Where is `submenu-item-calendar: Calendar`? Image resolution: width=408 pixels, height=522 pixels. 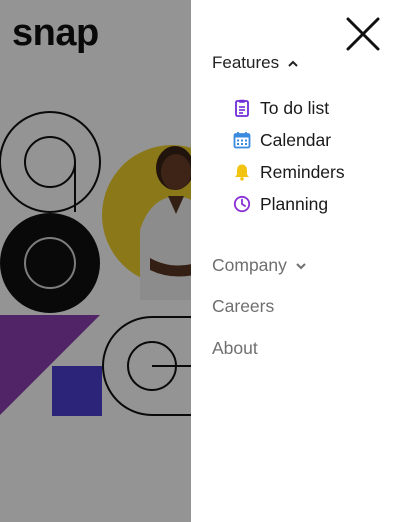 submenu-item-calendar: Calendar is located at coordinates (289, 140).